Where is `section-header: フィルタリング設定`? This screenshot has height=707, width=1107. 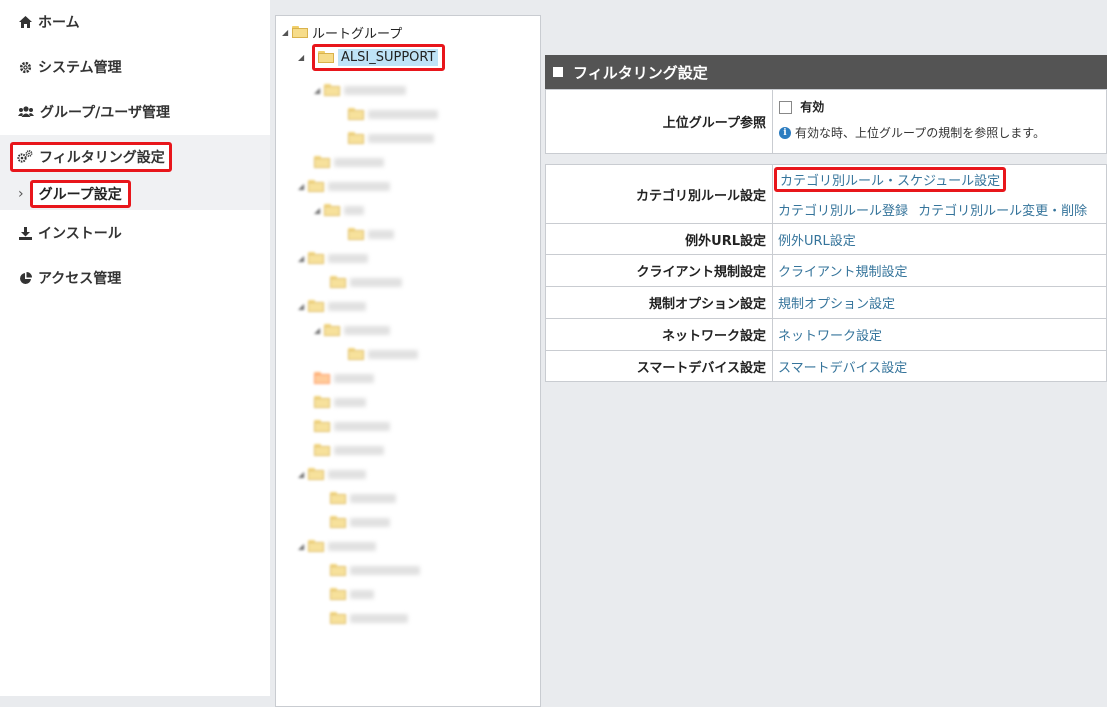
section-header: フィルタリング設定 is located at coordinates (826, 72).